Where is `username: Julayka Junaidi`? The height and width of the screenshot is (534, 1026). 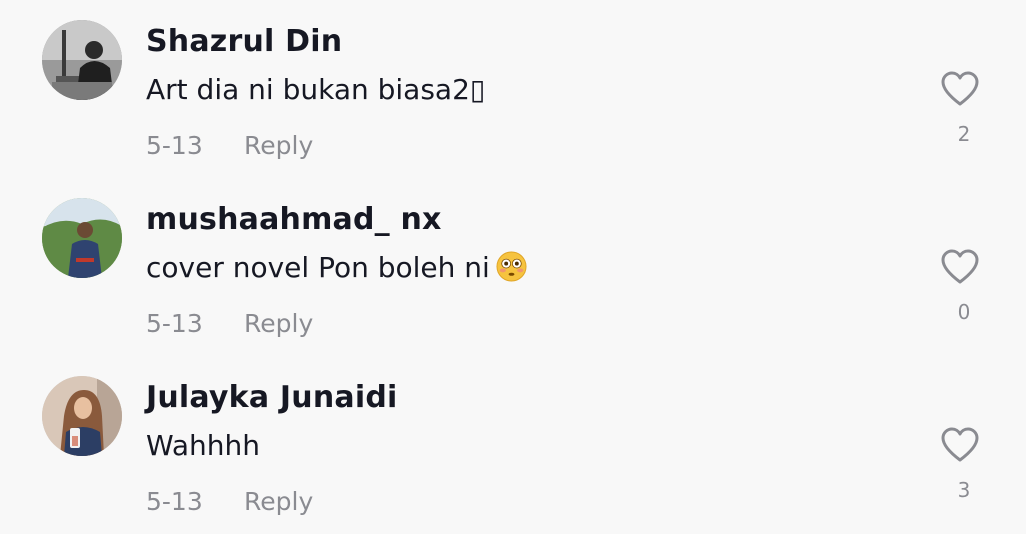
username: Julayka Junaidi is located at coordinates (271, 397).